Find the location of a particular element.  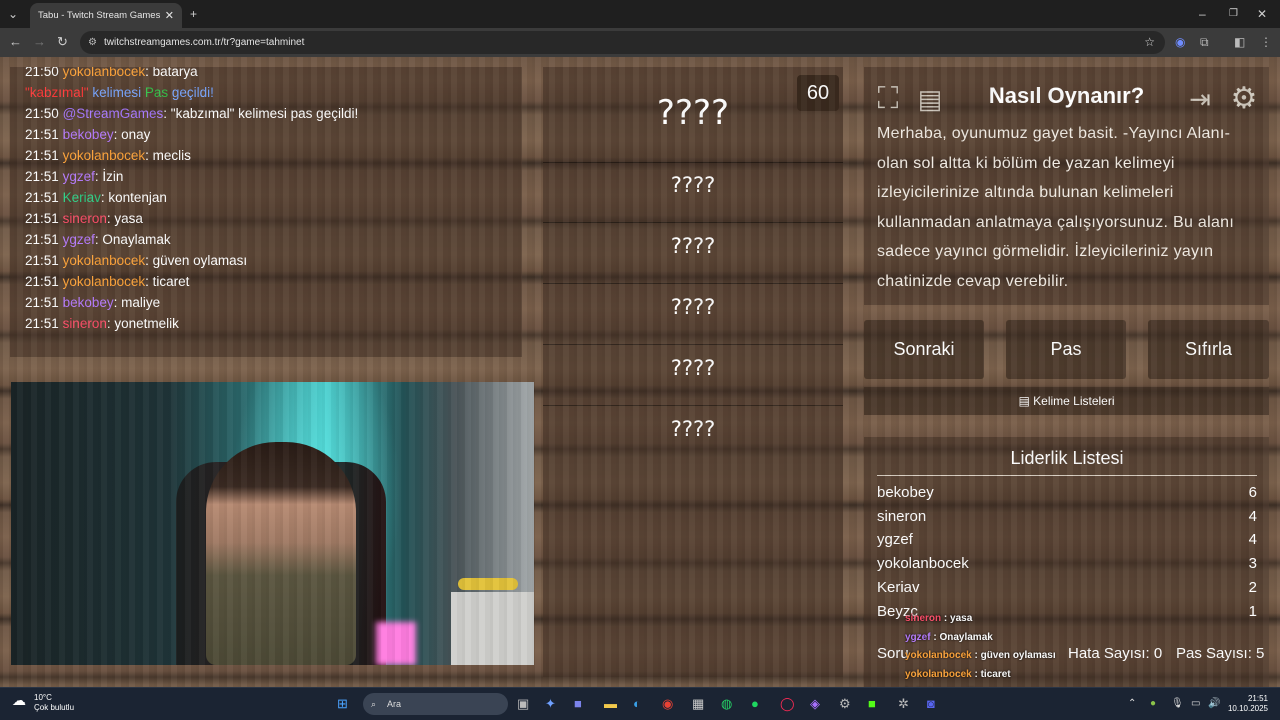

chat-user: ygzef is located at coordinates (78, 239).